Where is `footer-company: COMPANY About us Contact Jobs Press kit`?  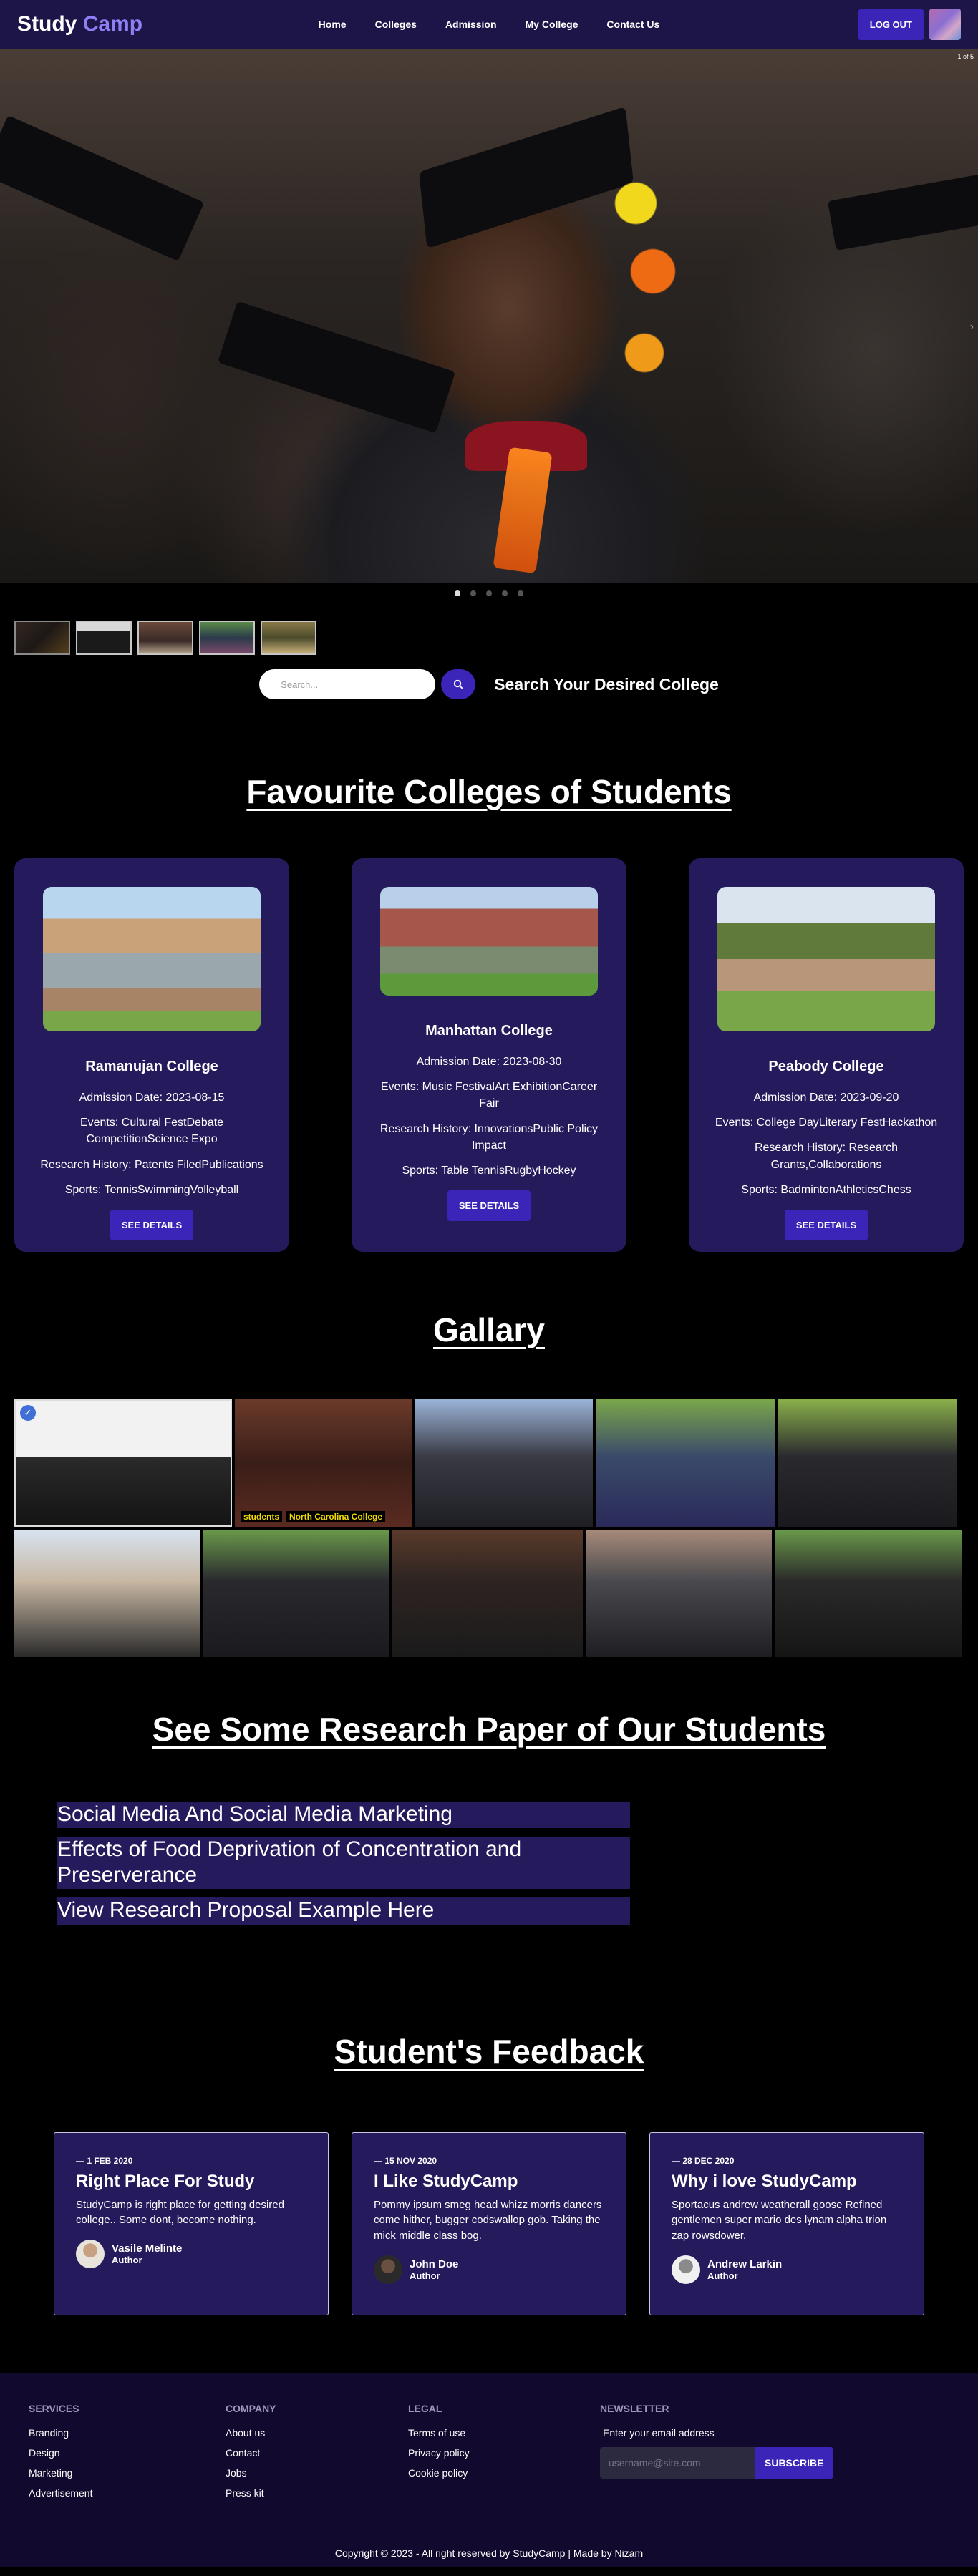
footer-company: COMPANY About us Contact Jobs Press kit is located at coordinates (317, 2455).